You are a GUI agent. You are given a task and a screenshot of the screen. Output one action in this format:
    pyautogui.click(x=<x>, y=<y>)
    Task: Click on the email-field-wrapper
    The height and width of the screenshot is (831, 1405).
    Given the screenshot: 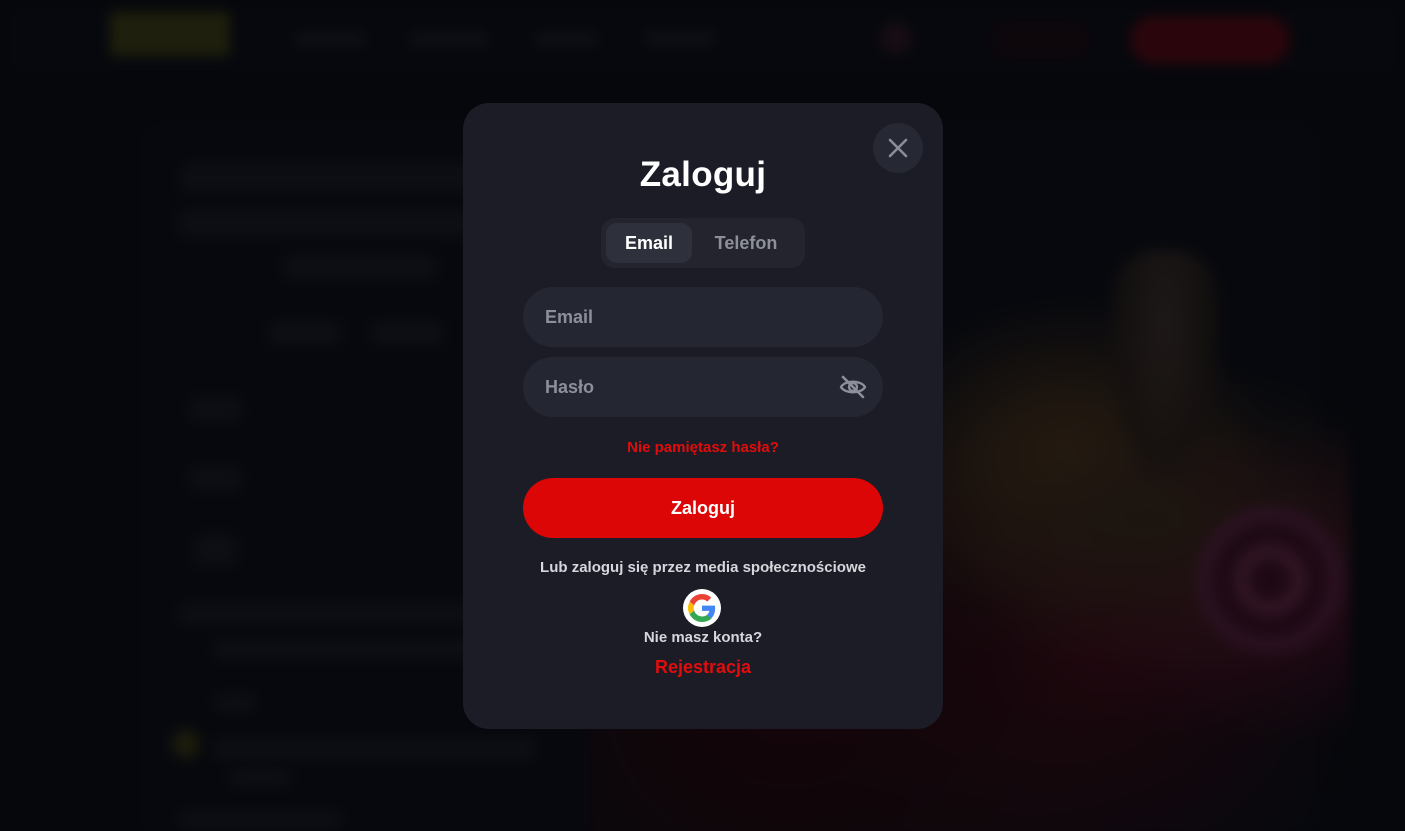 What is the action you would take?
    pyautogui.click(x=703, y=317)
    